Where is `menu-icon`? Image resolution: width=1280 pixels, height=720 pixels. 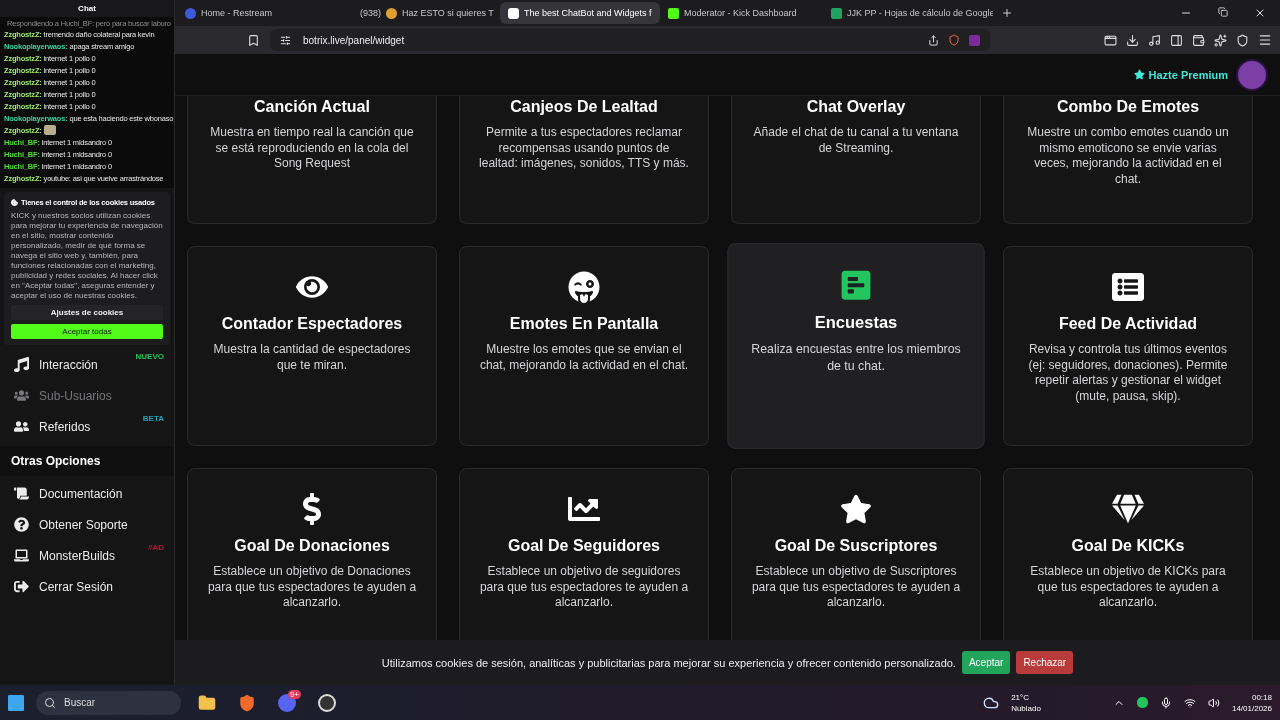
menu-icon is located at coordinates (1265, 40).